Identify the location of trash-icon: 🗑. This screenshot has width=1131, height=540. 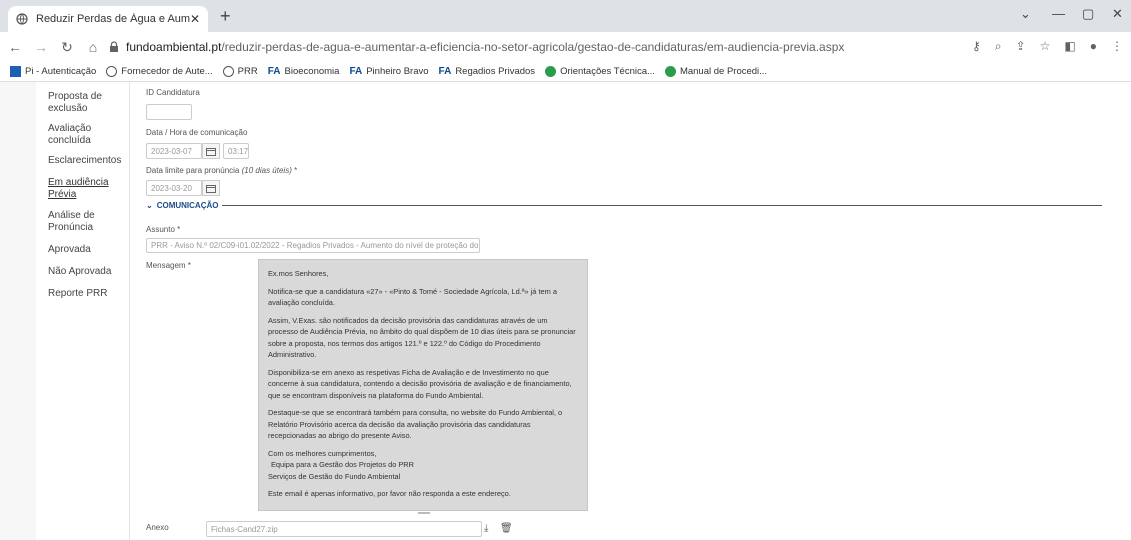
(506, 528).